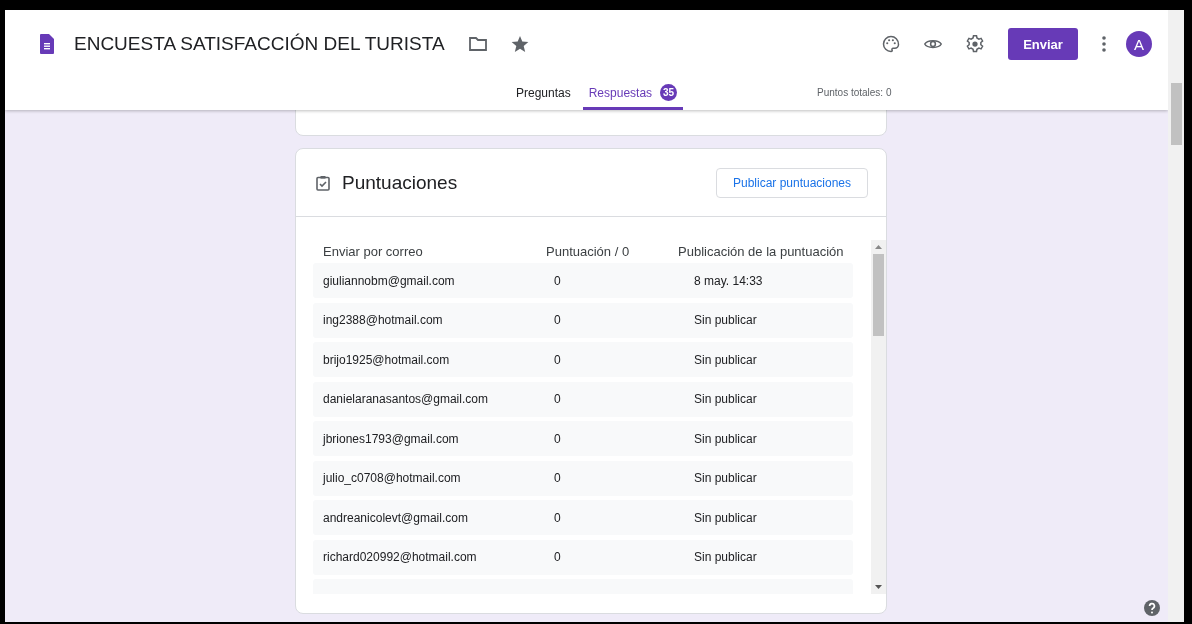 Image resolution: width=1192 pixels, height=624 pixels. Describe the element at coordinates (259, 44) in the screenshot. I see `form-title: ENCUESTA SATISFACCIÓN DEL TURISTA` at that location.